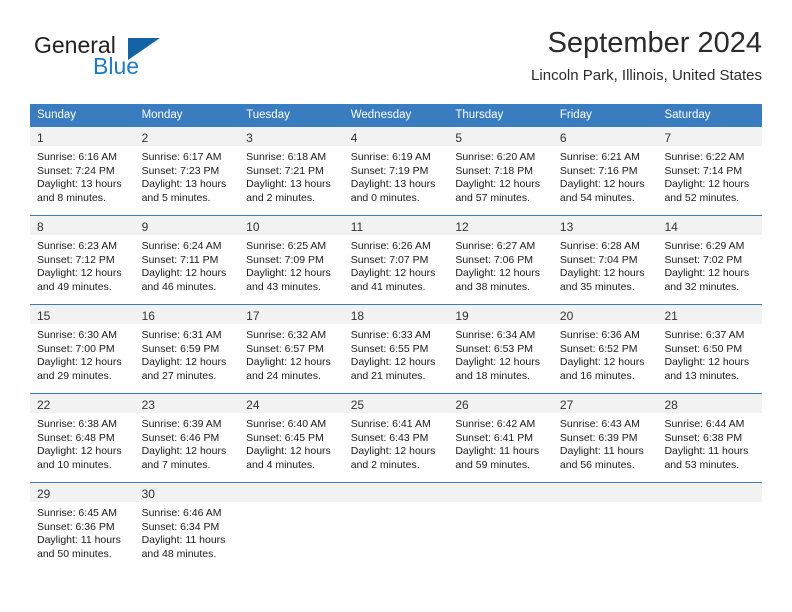  Describe the element at coordinates (494, 259) in the screenshot. I see `sunset-text: Sunset: 7:06 PM` at that location.